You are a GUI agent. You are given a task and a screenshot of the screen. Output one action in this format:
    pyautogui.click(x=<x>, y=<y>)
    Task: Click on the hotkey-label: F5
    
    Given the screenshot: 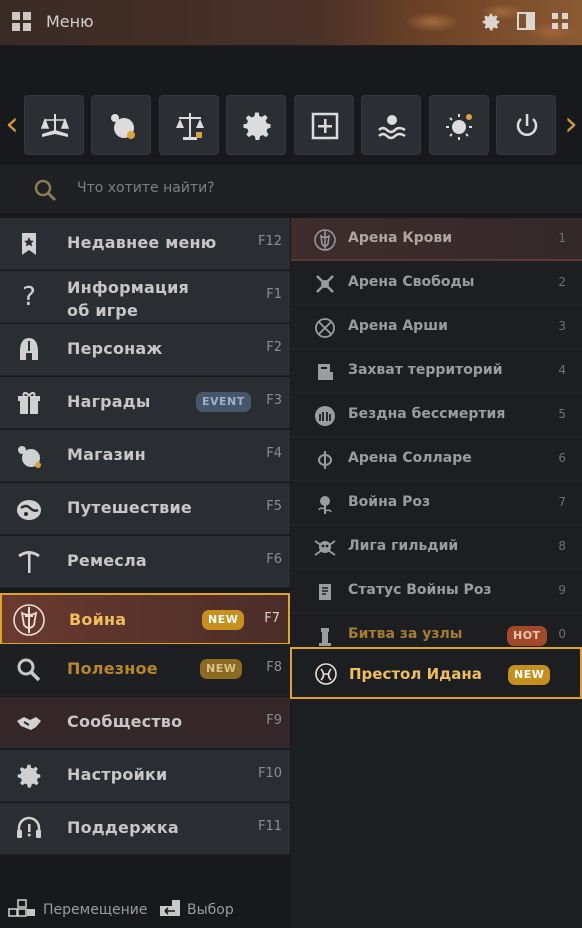 What is the action you would take?
    pyautogui.click(x=274, y=506)
    